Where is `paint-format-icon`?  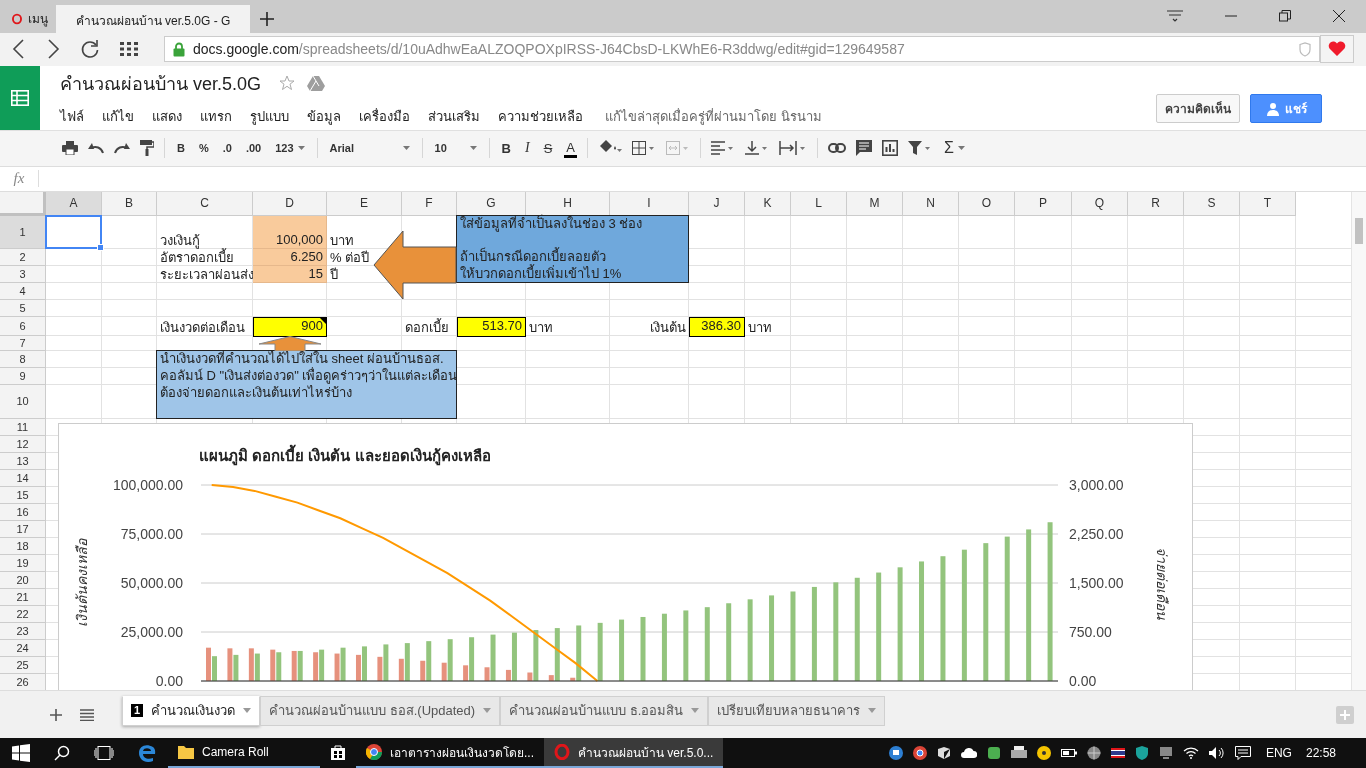
paint-format-icon is located at coordinates (147, 148).